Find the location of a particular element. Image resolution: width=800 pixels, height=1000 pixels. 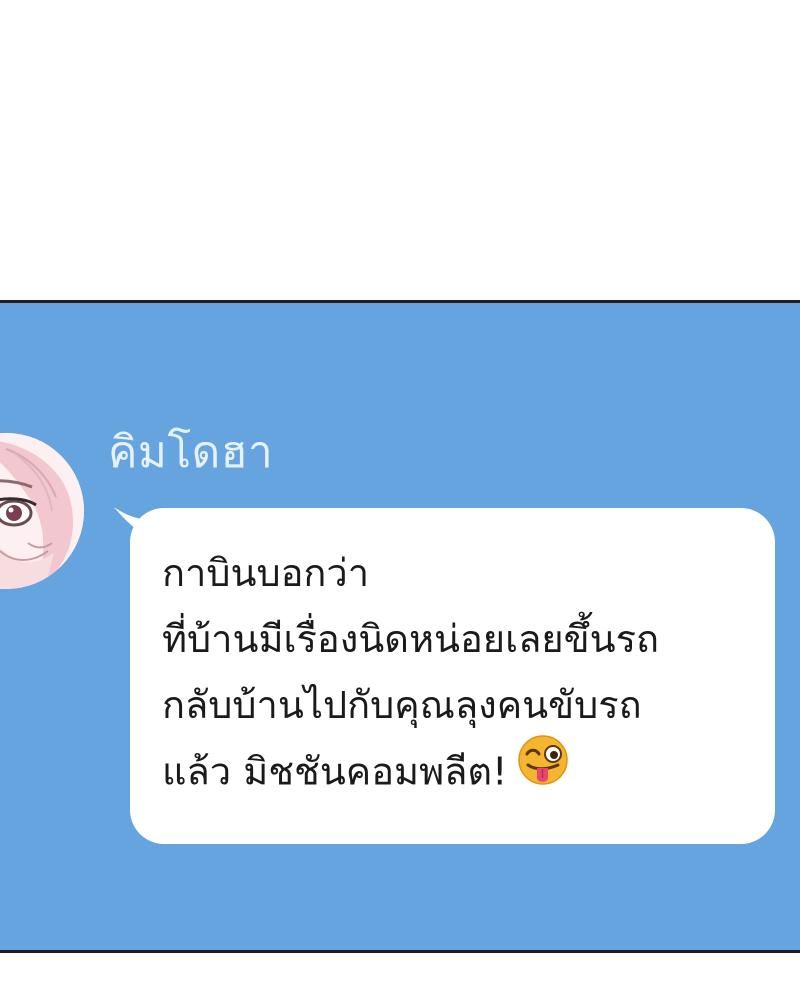

winking-face-with-tongue-icon is located at coordinates (543, 770).